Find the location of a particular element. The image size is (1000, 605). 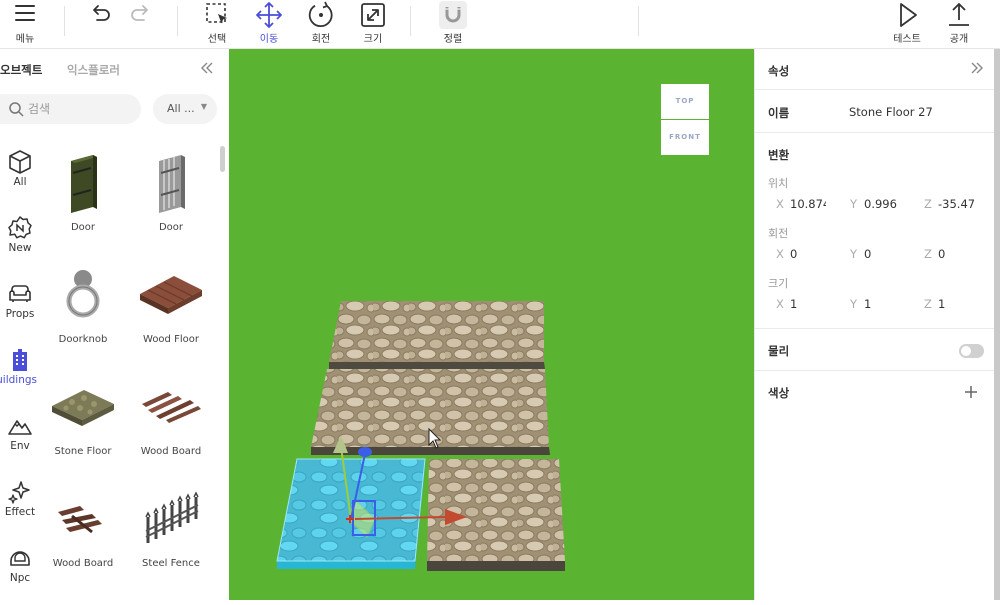

snap-toggle-button: 정렬 is located at coordinates (453, 24).